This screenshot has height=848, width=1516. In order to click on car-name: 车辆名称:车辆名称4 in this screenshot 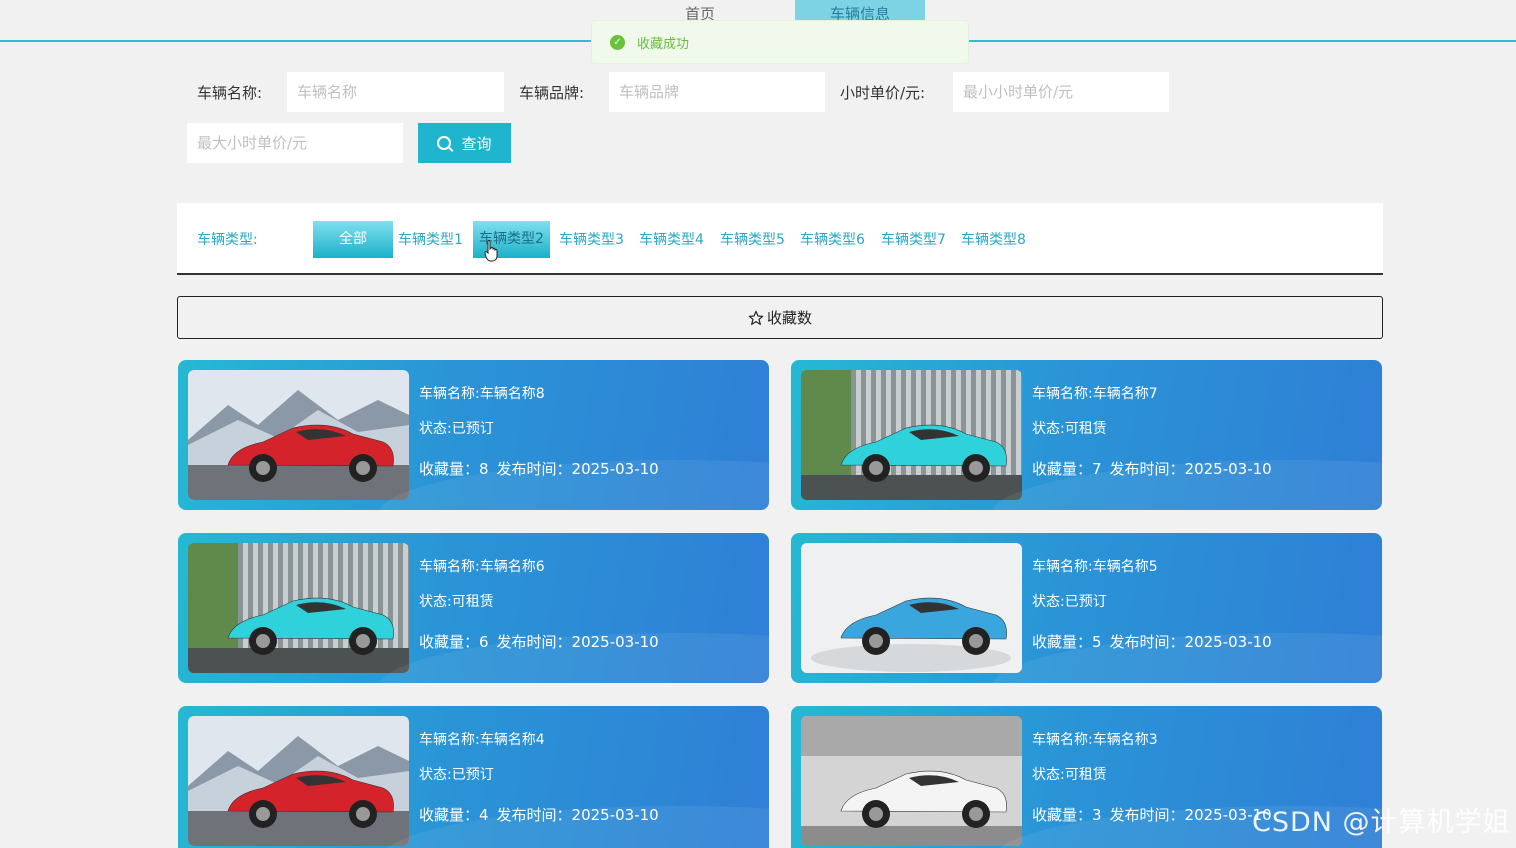, I will do `click(482, 740)`.